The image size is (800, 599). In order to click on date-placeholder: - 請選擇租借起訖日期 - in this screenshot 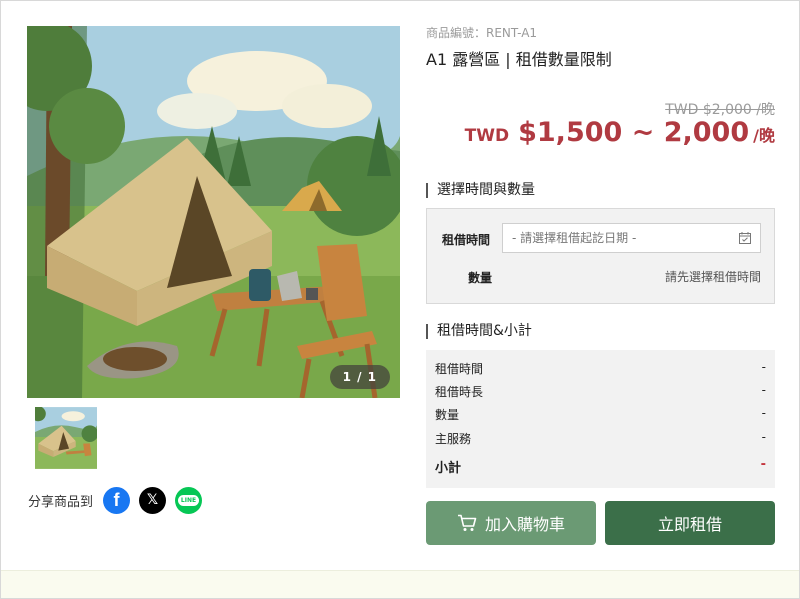, I will do `click(574, 238)`.